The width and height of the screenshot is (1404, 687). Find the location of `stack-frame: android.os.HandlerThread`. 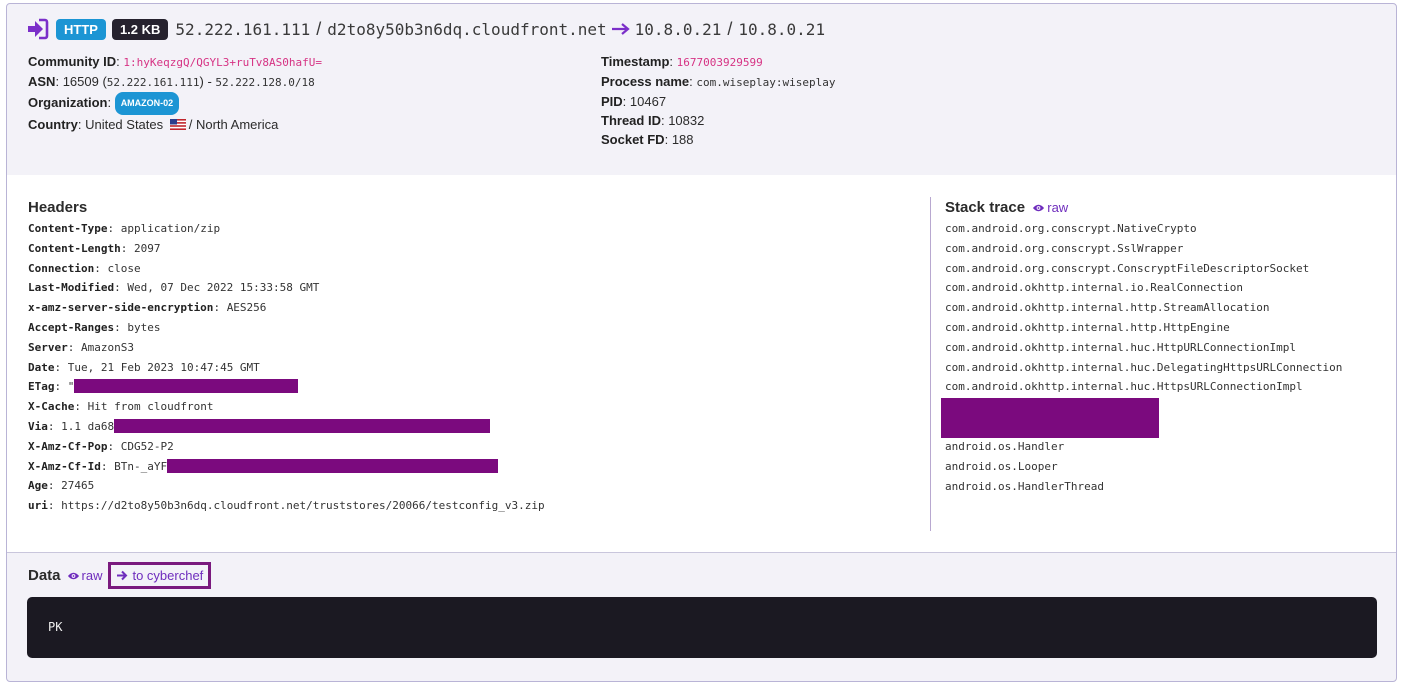

stack-frame: android.os.HandlerThread is located at coordinates (1024, 486).